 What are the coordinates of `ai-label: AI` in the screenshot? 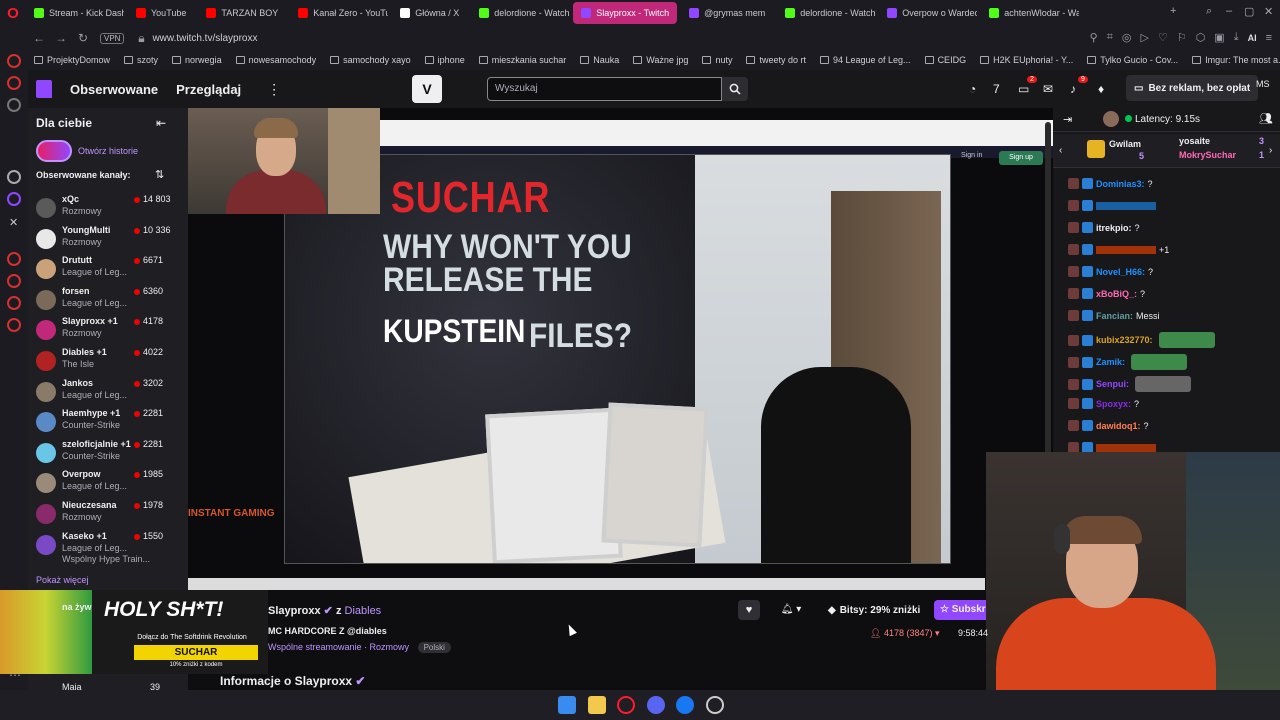 It's located at (1252, 38).